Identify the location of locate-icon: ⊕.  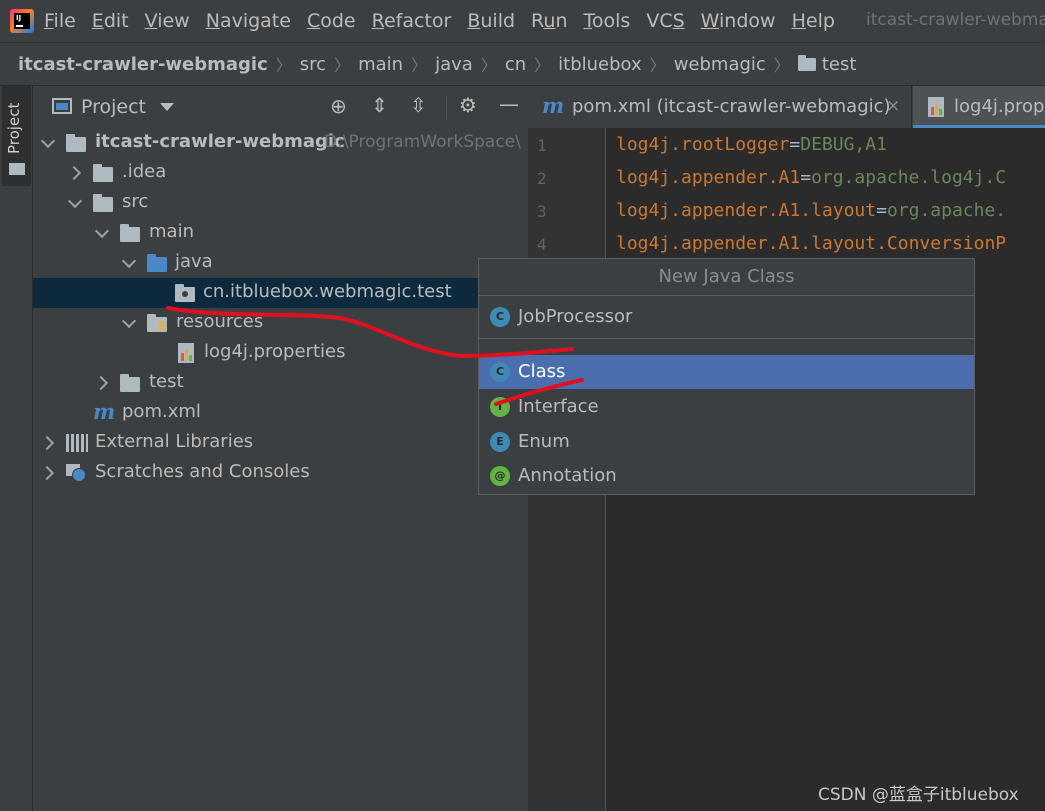
(338, 106).